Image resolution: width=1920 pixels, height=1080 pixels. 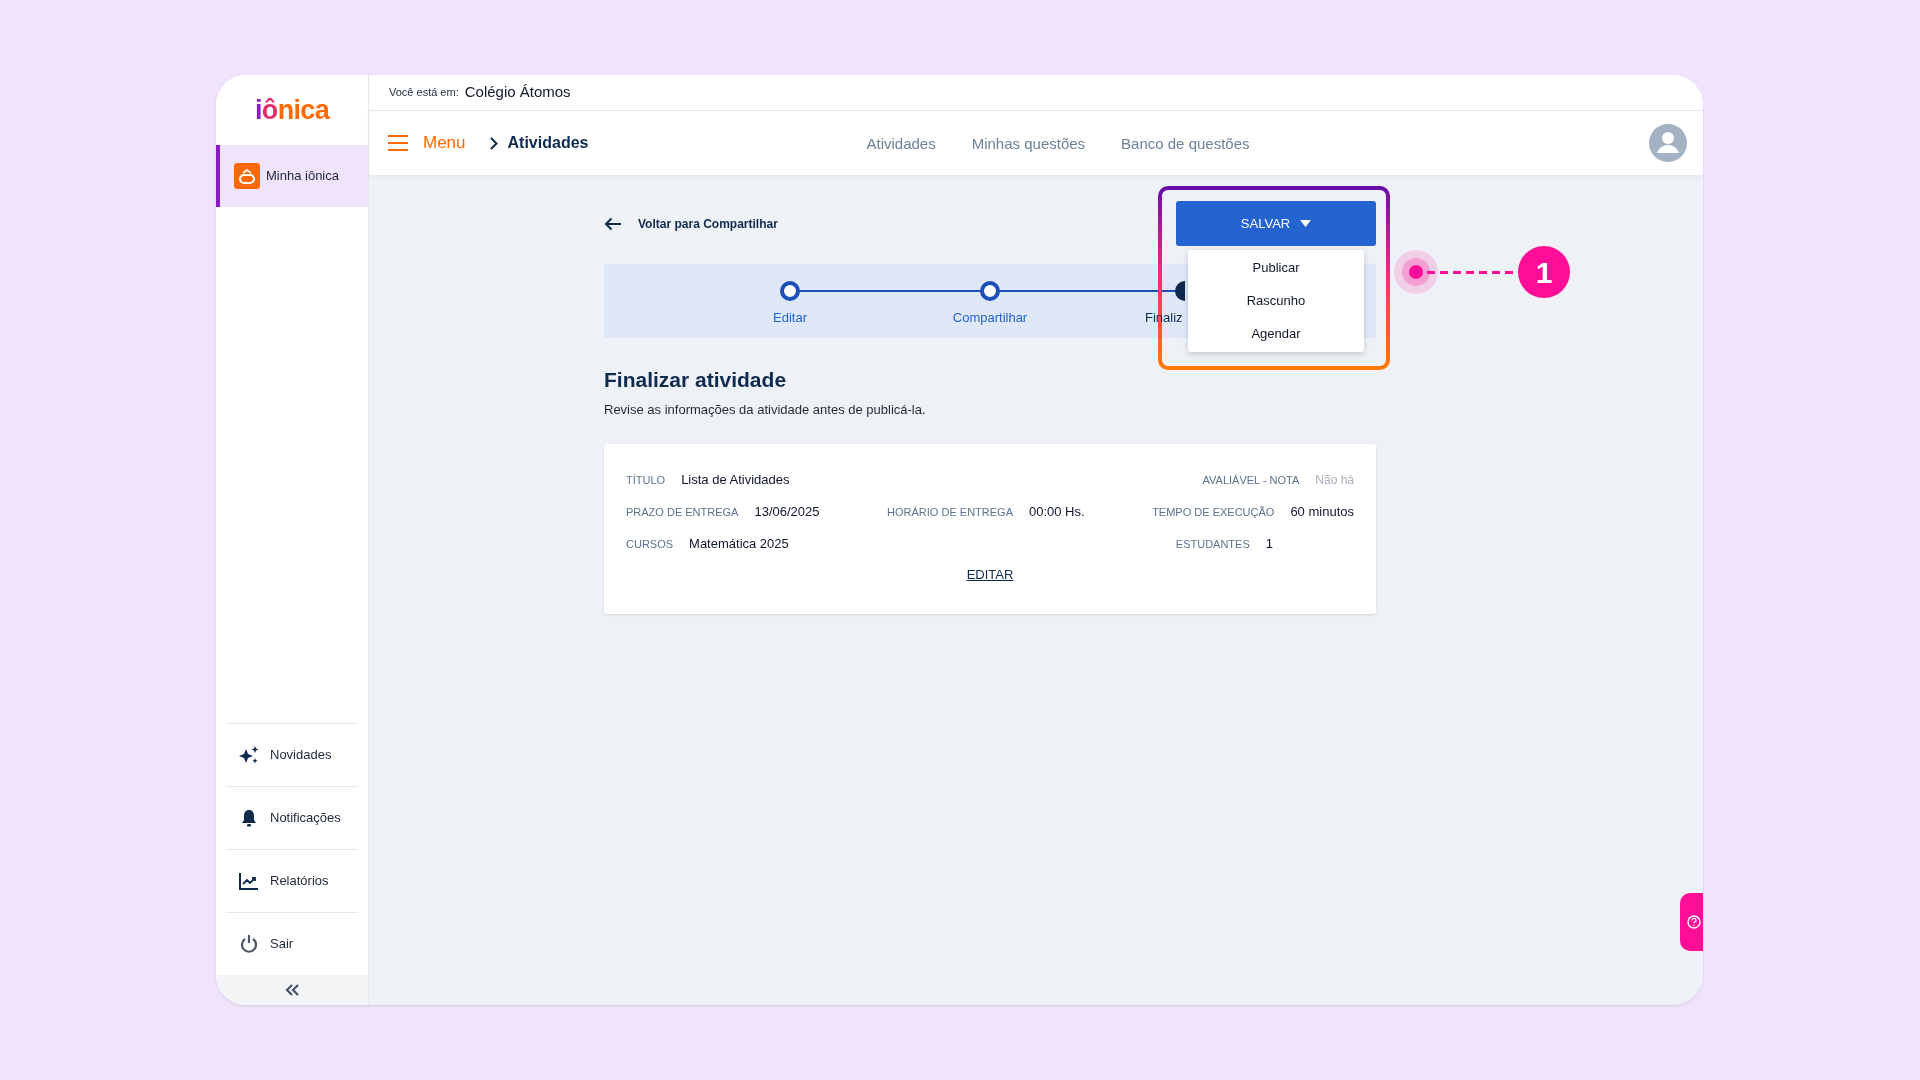 What do you see at coordinates (1334, 480) in the screenshot?
I see `field-value: Não há` at bounding box center [1334, 480].